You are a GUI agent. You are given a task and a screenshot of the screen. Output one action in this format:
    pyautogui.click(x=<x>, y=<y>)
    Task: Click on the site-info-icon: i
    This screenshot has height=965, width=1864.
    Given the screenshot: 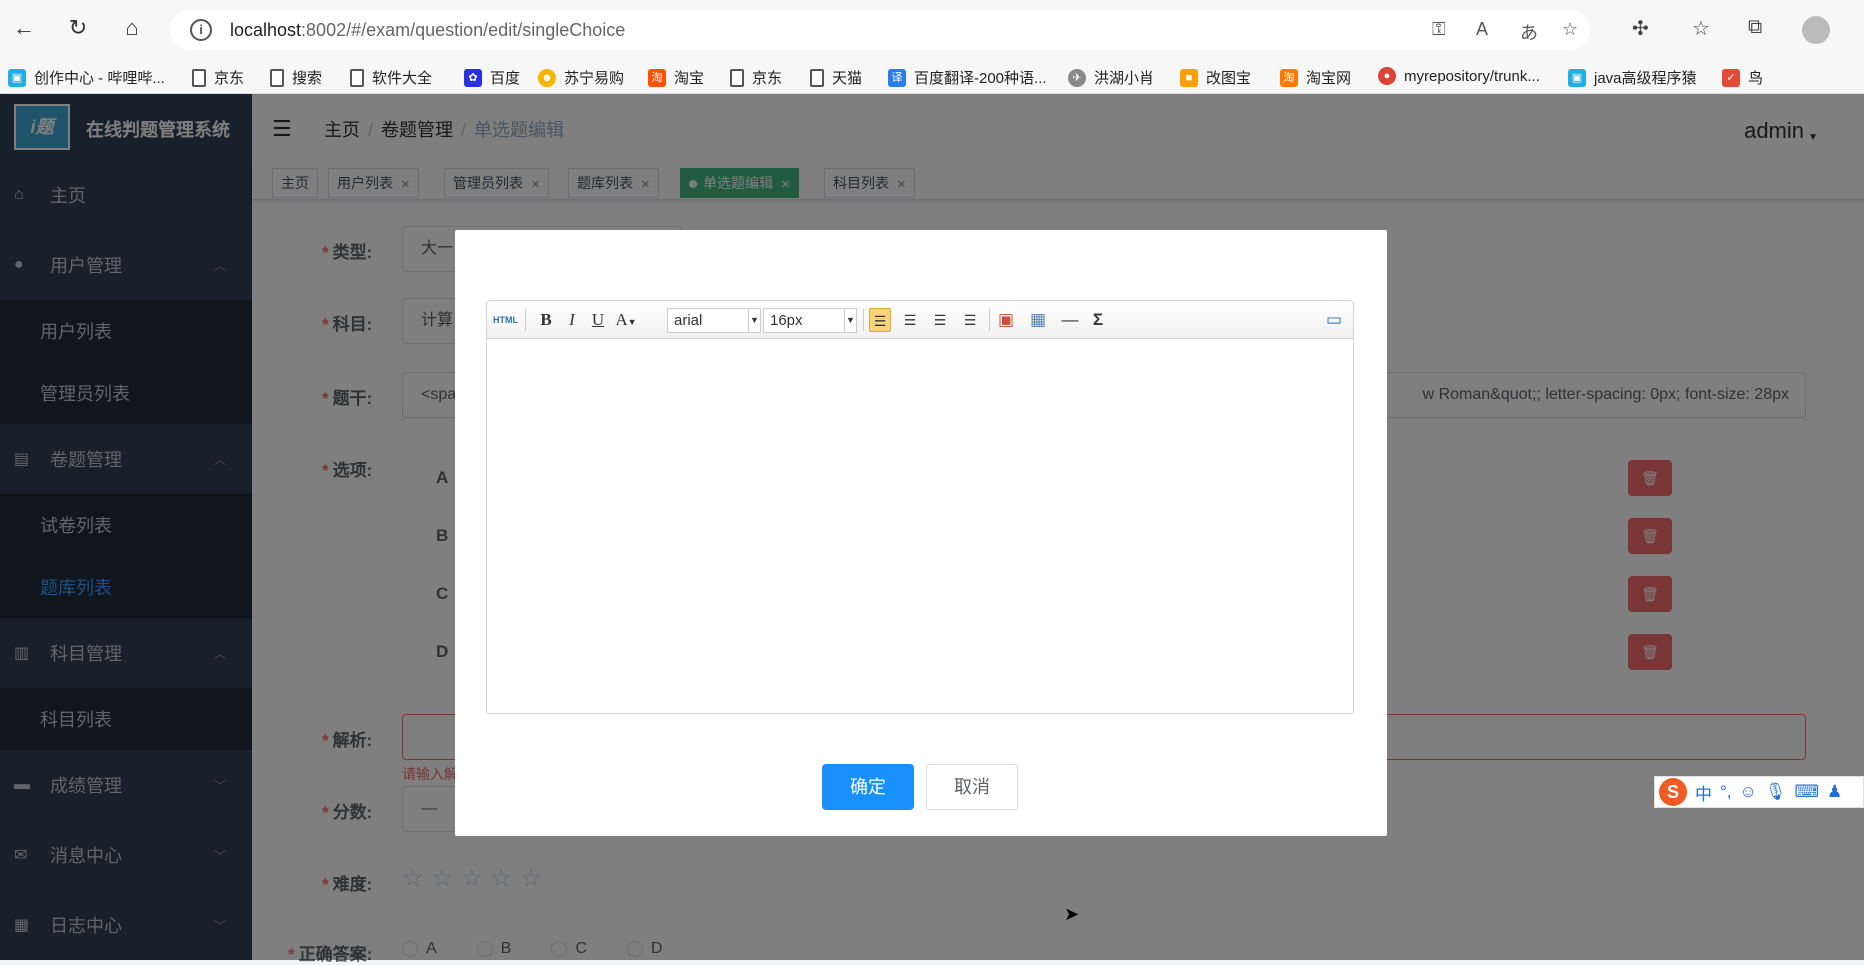 What is the action you would take?
    pyautogui.click(x=201, y=30)
    